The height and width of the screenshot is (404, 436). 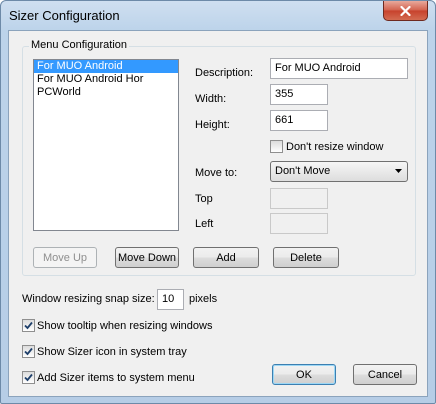 I want to click on move-to-value: Don't Move, so click(x=303, y=171).